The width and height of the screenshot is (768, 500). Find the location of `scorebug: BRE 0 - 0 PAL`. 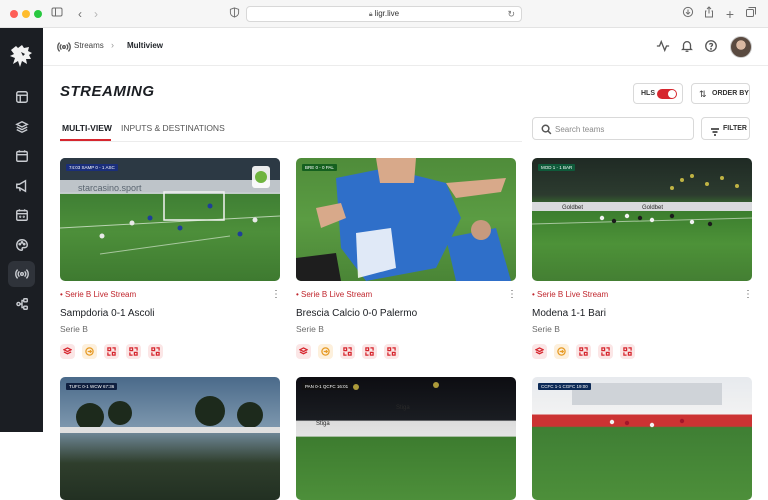

scorebug: BRE 0 - 0 PAL is located at coordinates (319, 167).